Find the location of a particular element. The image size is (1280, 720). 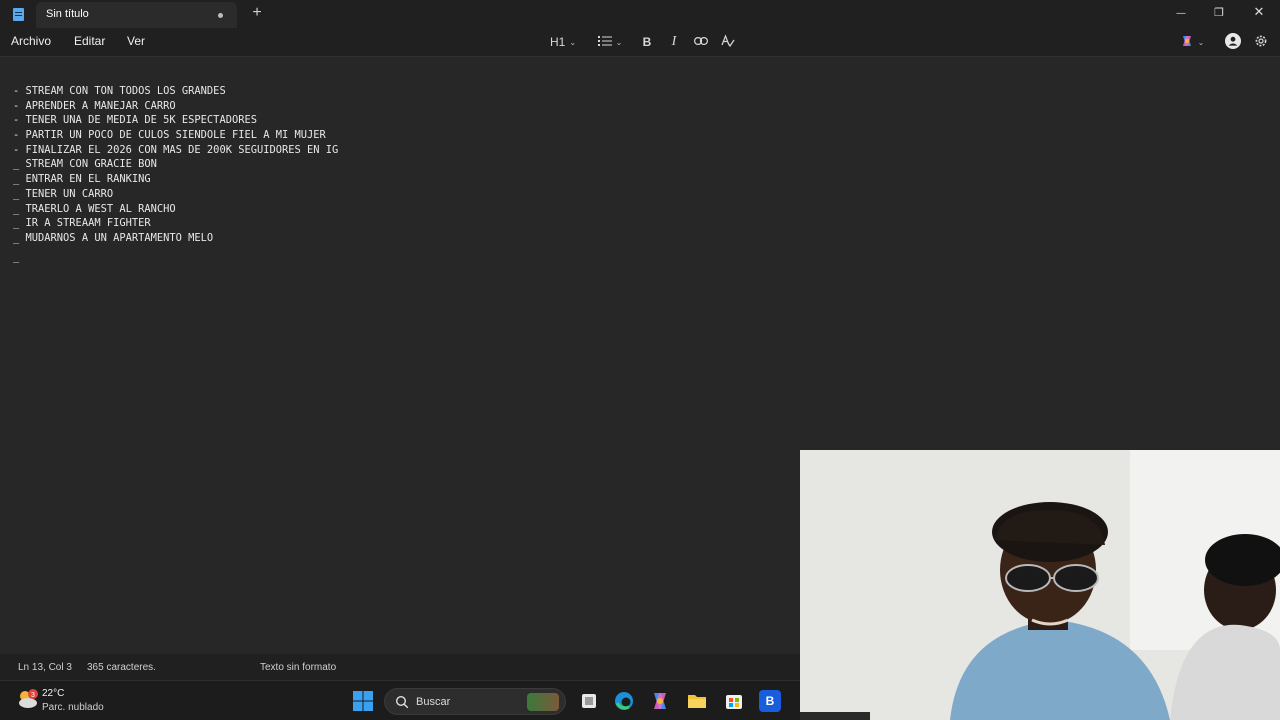

title-bar: Sin título + — ❐ ✕ is located at coordinates (640, 14).